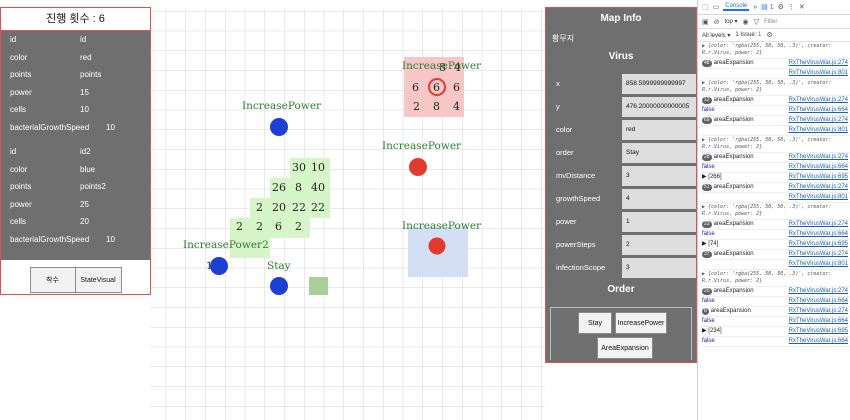 The width and height of the screenshot is (850, 420). I want to click on power-field: 1, so click(659, 221).